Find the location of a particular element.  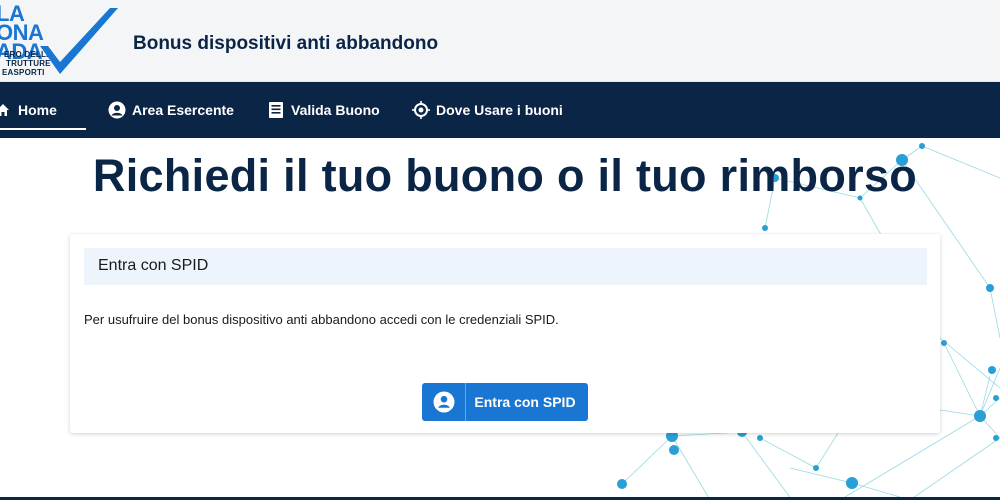

user-icon is located at coordinates (444, 402).